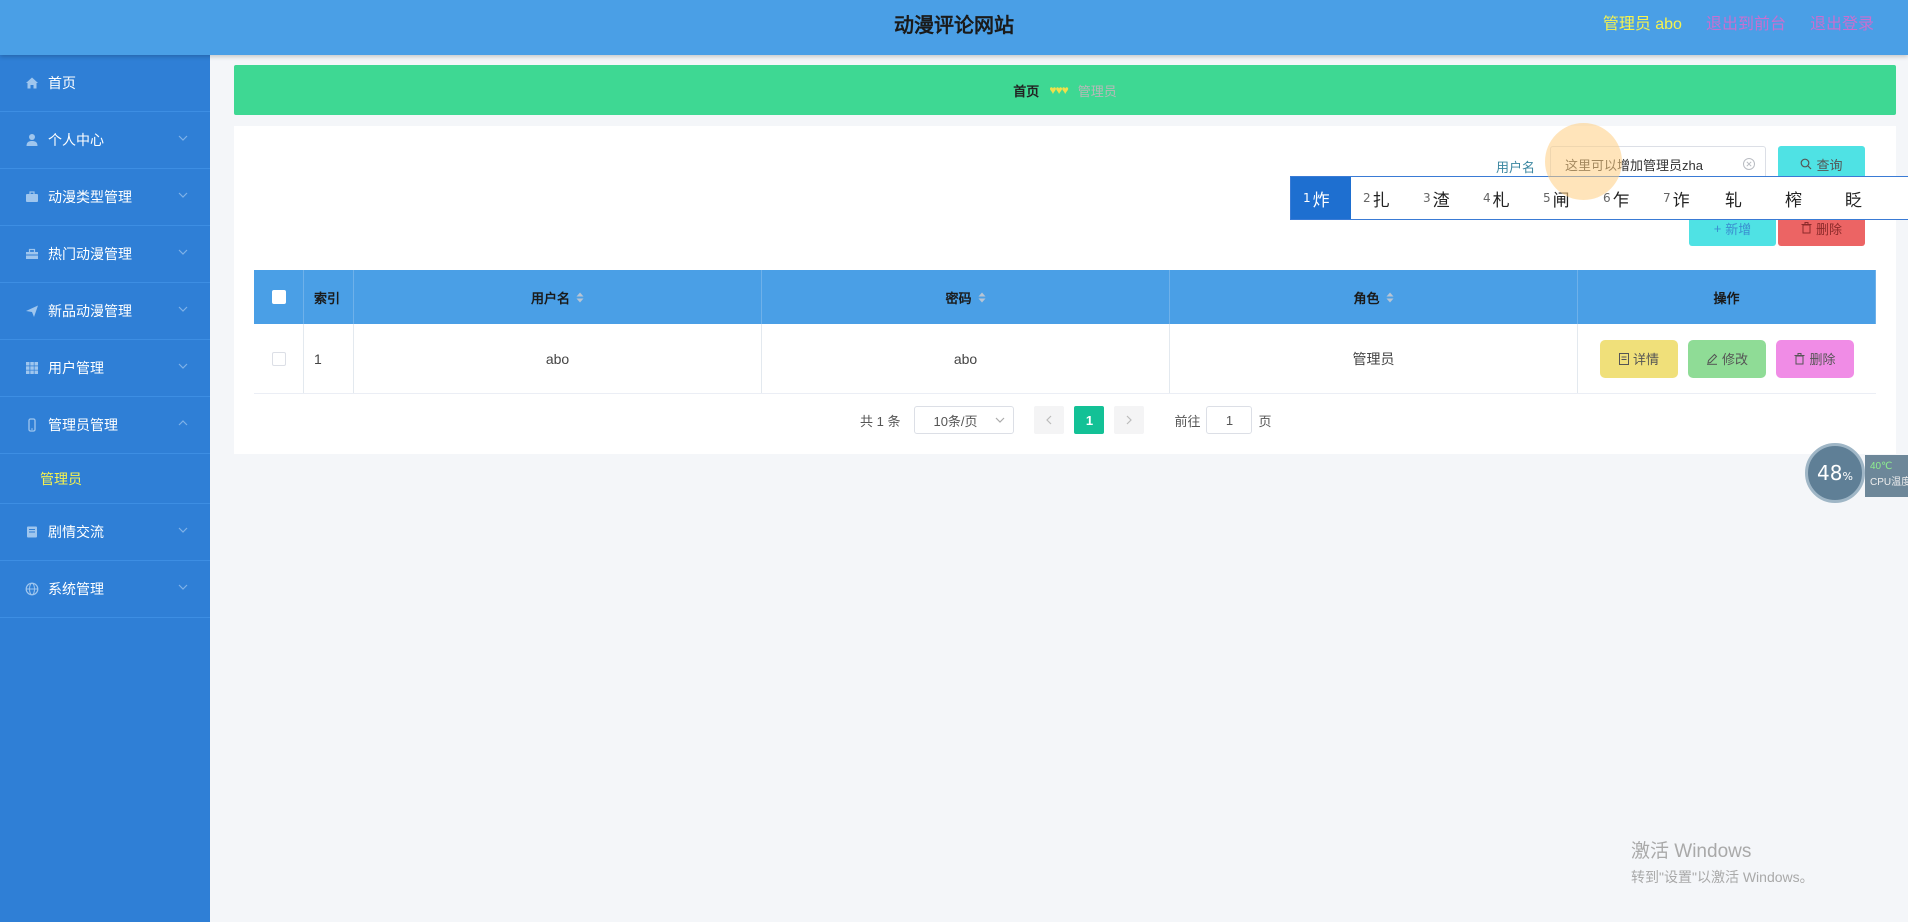 The height and width of the screenshot is (922, 1908). I want to click on cpu-temperature-label: CPU温度, so click(1889, 482).